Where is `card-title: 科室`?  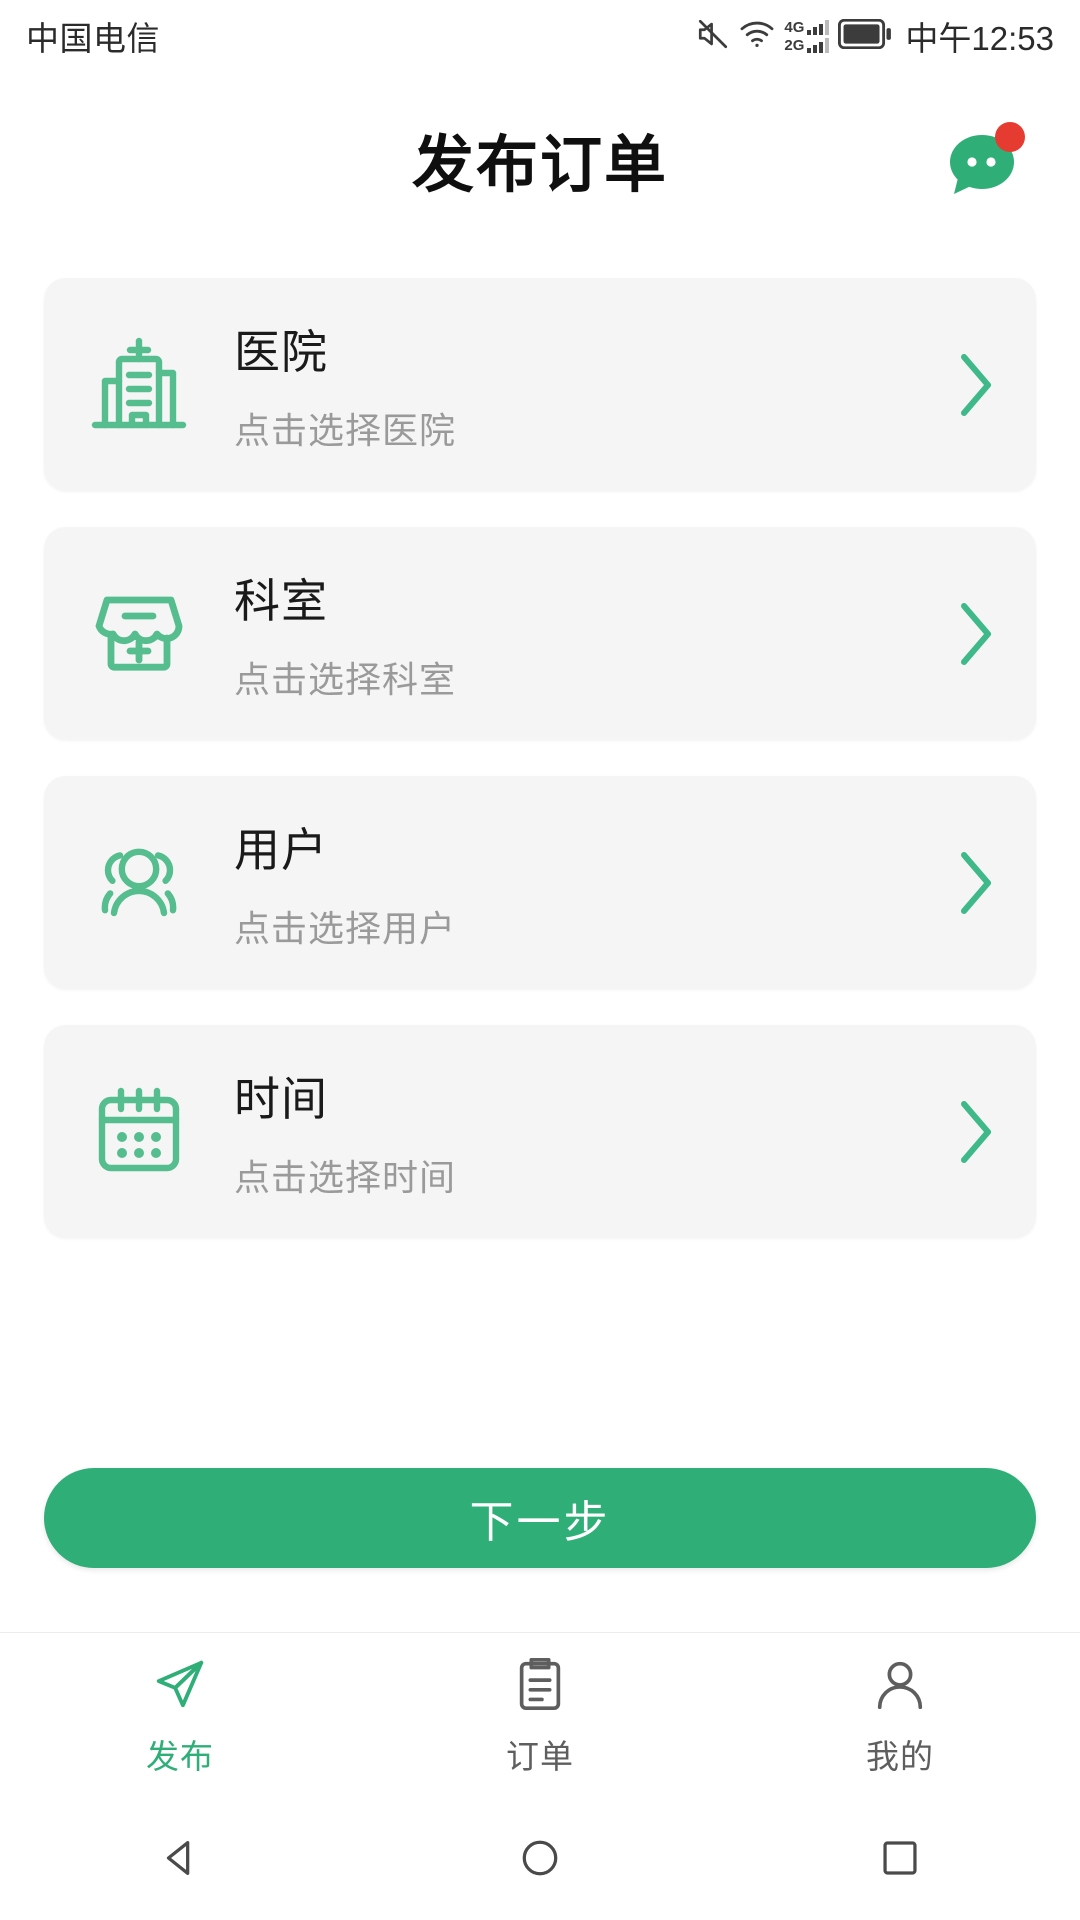 card-title: 科室 is located at coordinates (281, 600).